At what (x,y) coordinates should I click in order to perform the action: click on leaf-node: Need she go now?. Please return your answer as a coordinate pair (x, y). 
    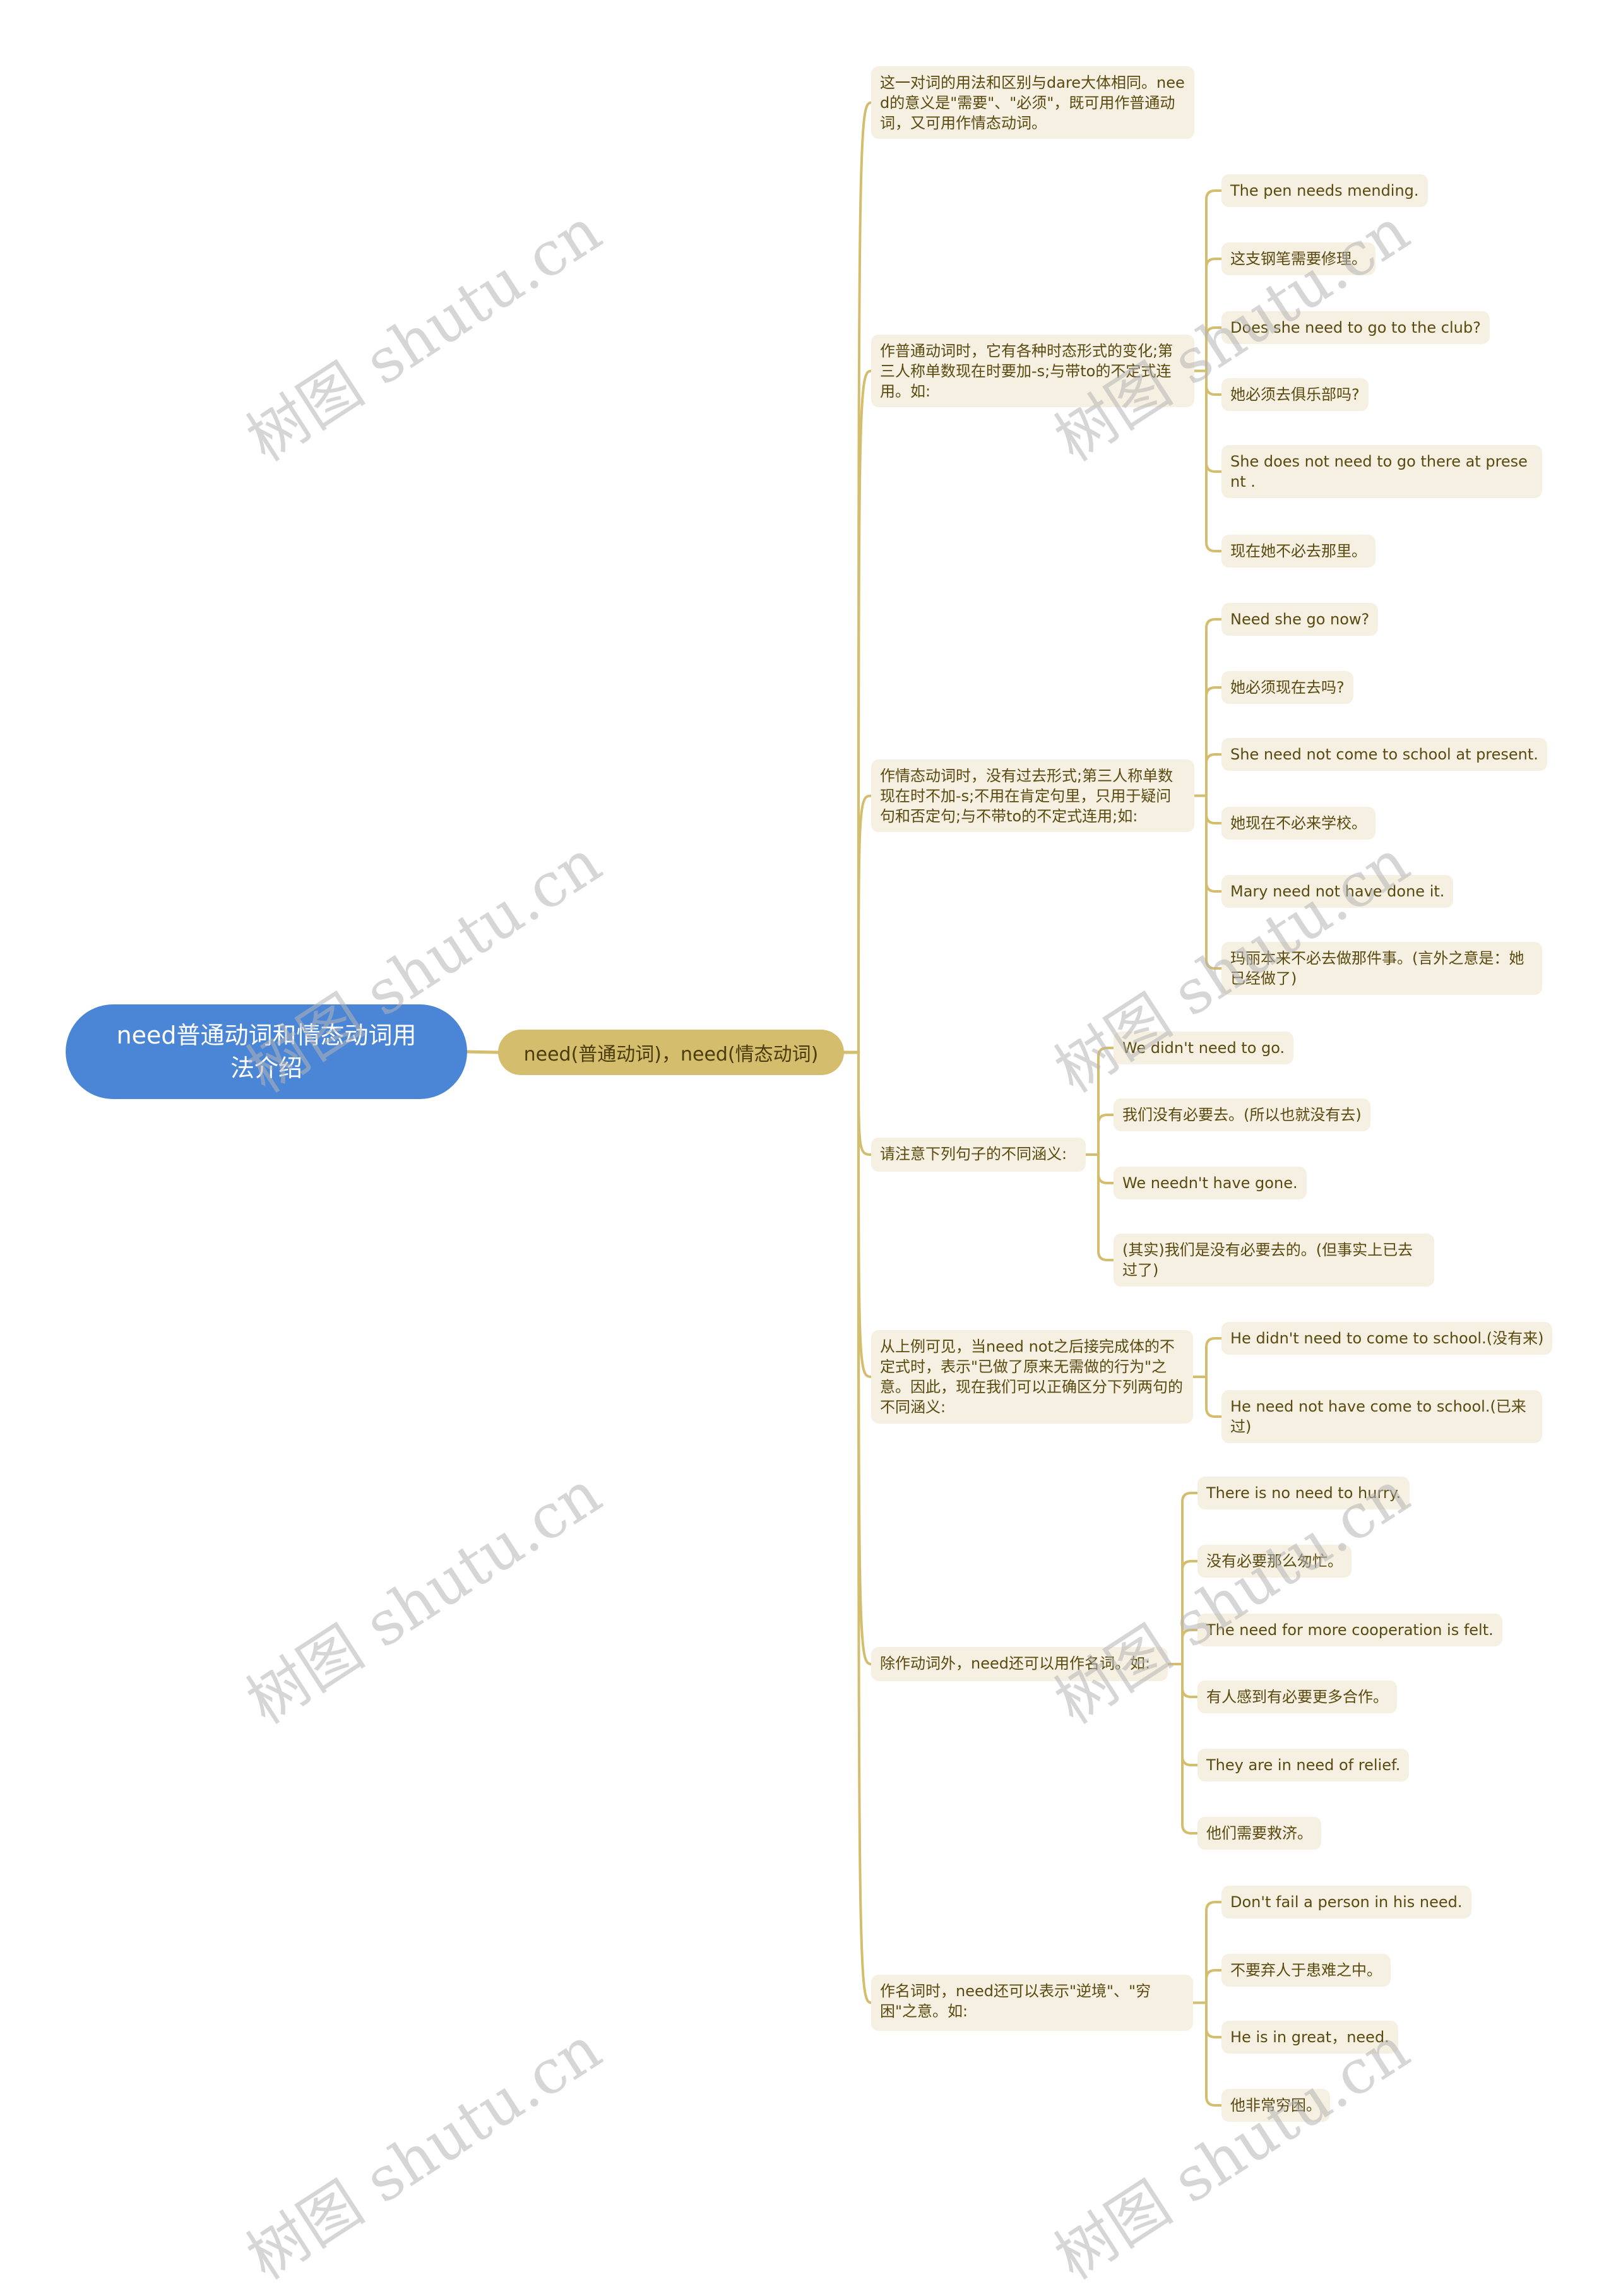
    Looking at the image, I should click on (1300, 619).